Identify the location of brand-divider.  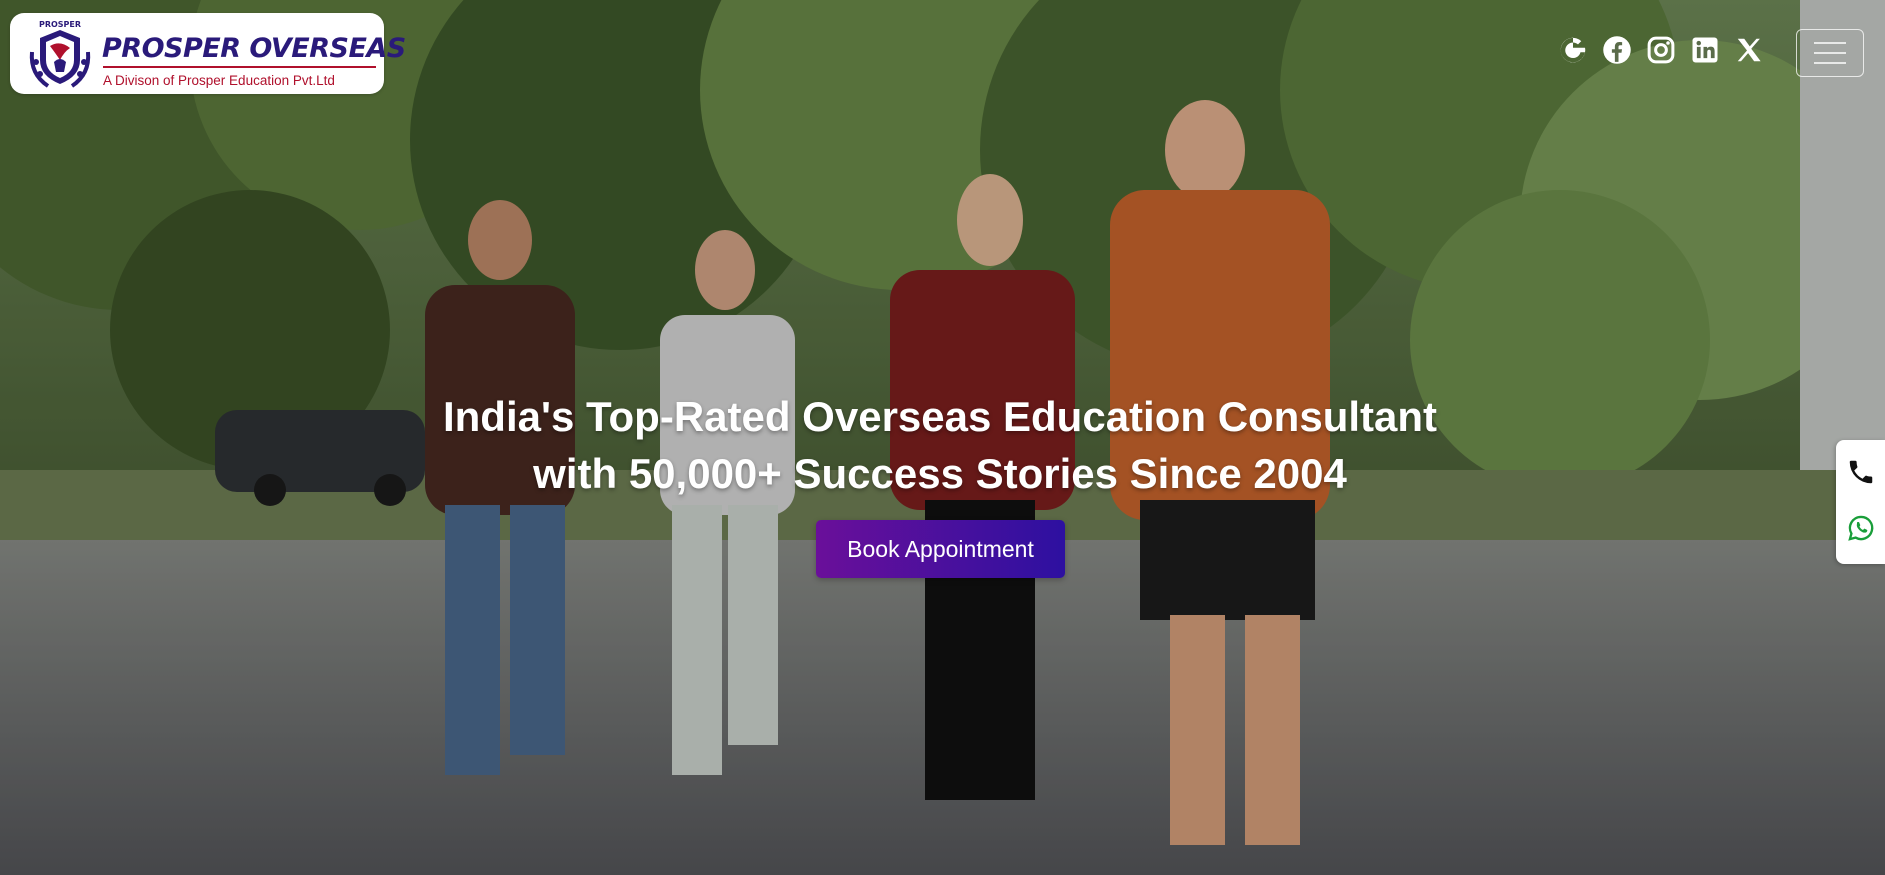
(239, 67).